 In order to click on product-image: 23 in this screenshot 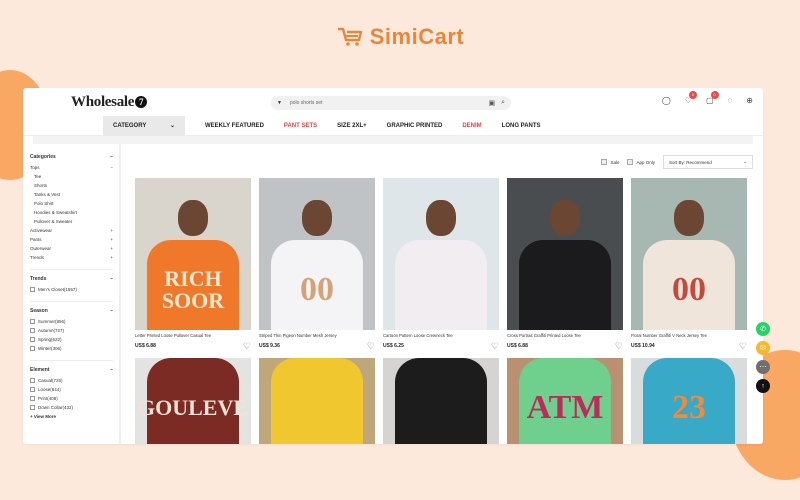, I will do `click(689, 401)`.